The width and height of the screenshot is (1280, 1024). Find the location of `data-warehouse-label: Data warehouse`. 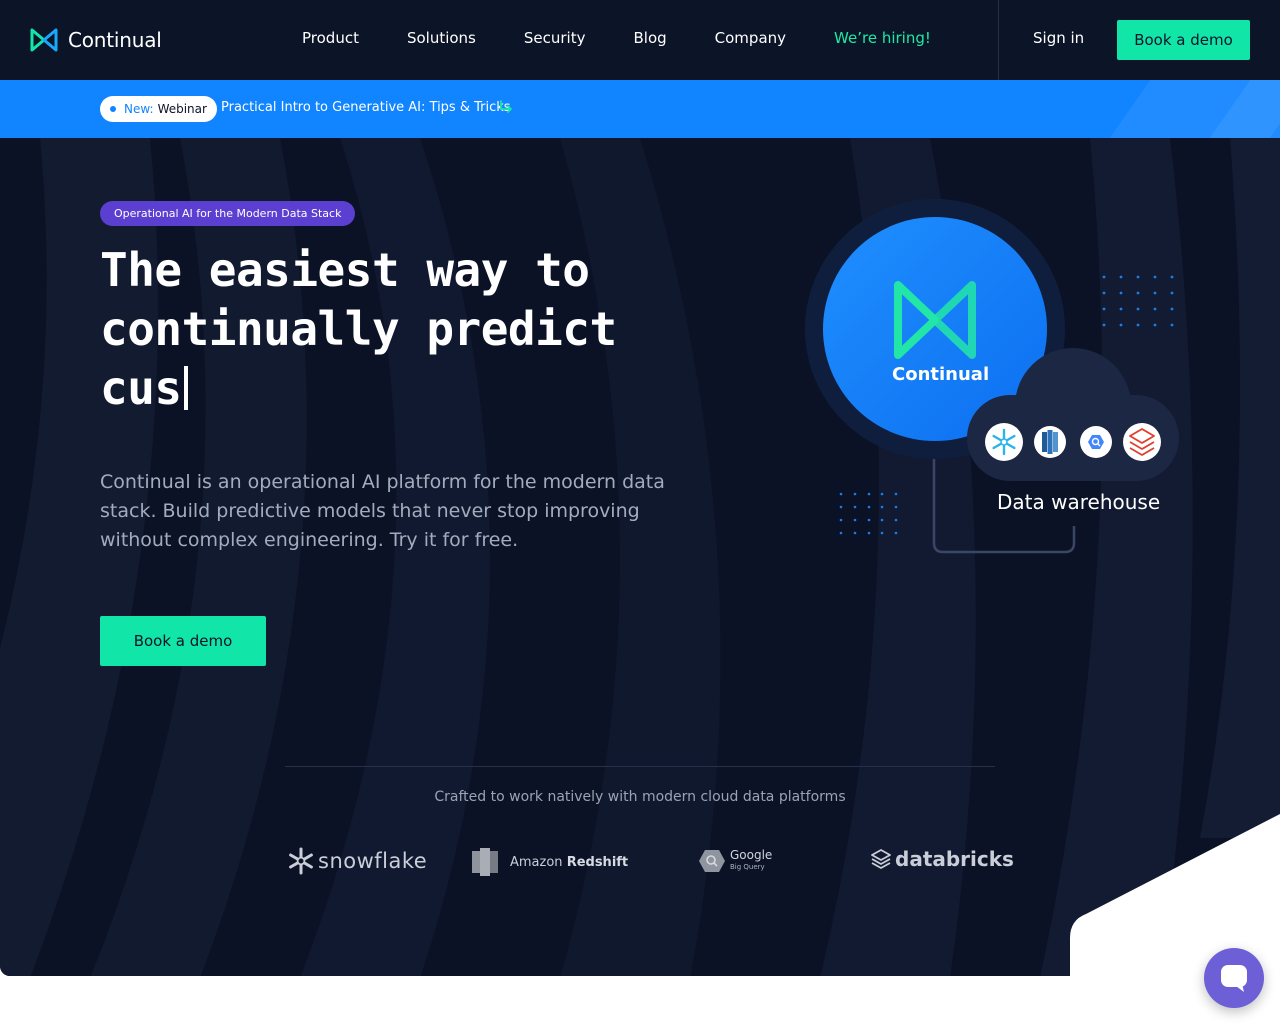

data-warehouse-label: Data warehouse is located at coordinates (1079, 502).